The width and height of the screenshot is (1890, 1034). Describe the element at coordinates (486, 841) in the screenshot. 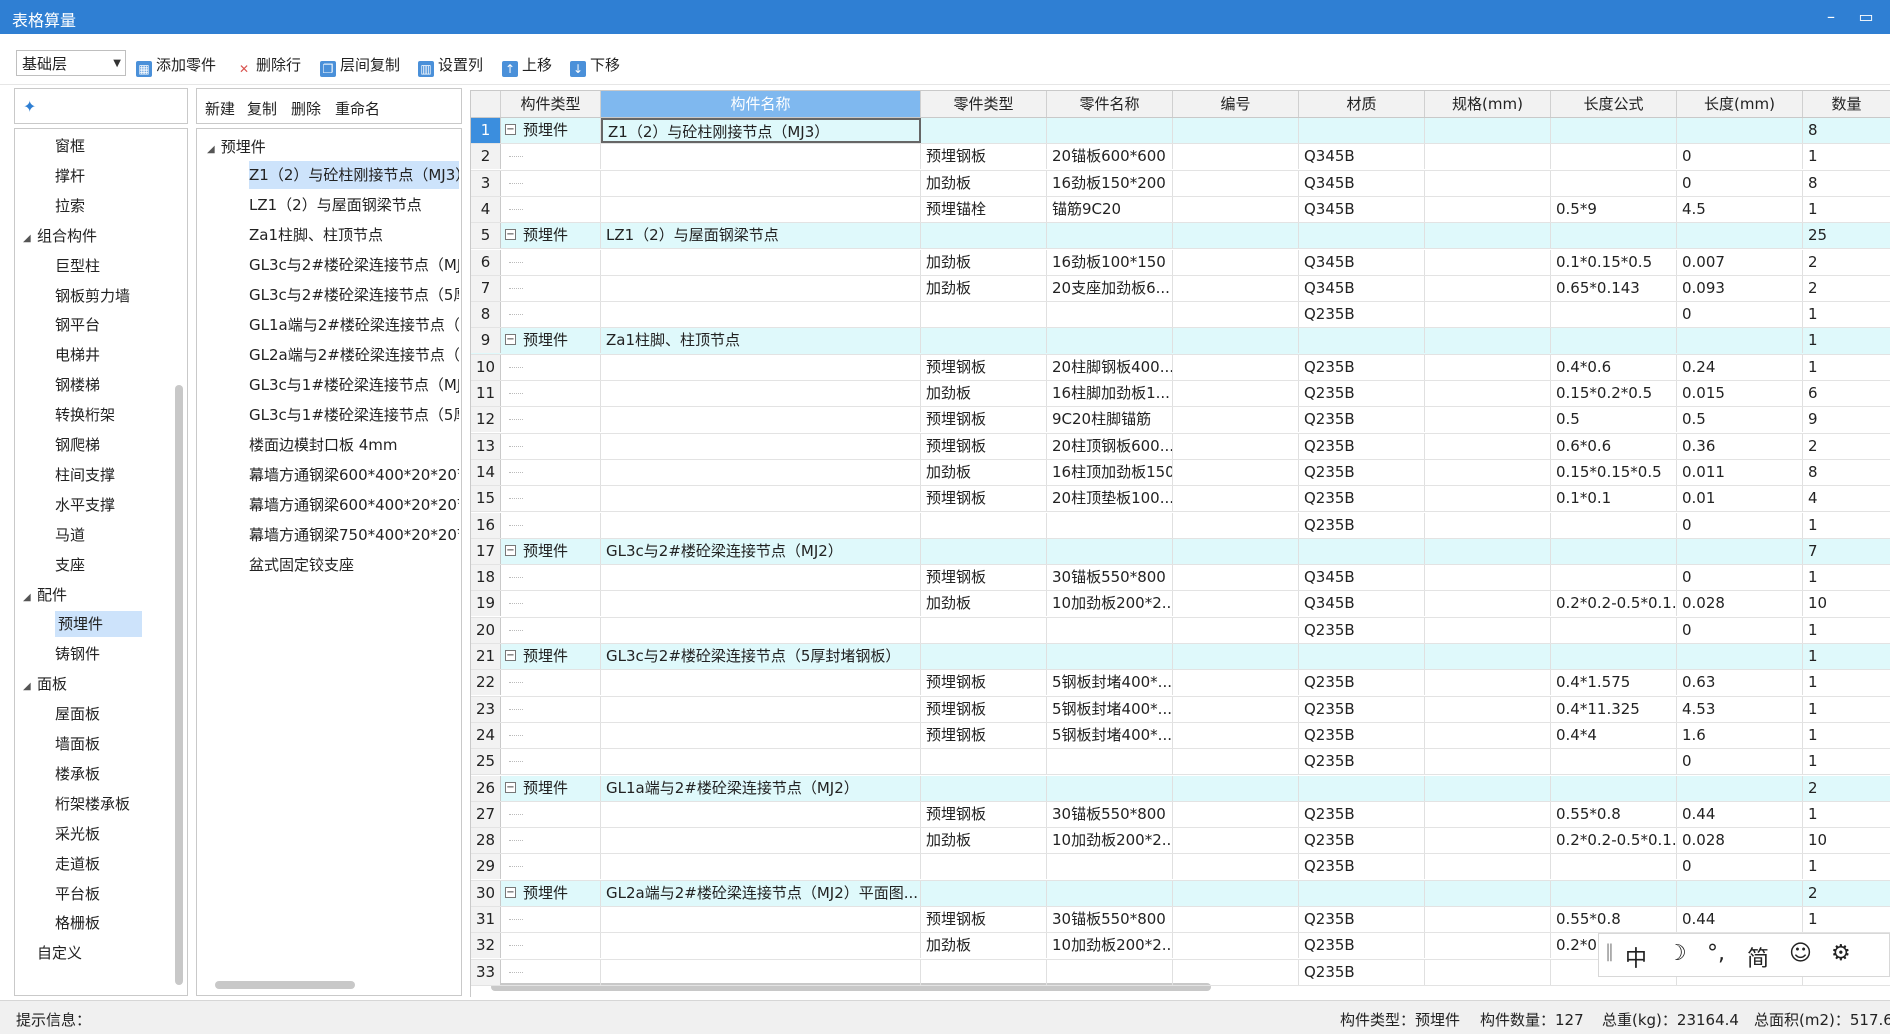

I see `row-number: 28` at that location.